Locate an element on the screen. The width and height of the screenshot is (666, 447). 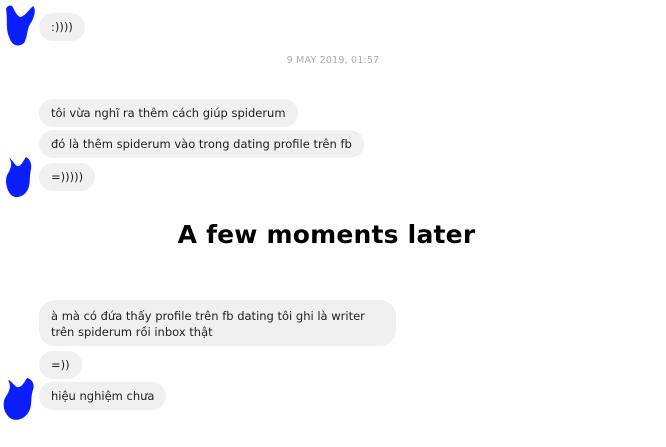
message-bubble: hiệu nghiệm chưa is located at coordinates (103, 396).